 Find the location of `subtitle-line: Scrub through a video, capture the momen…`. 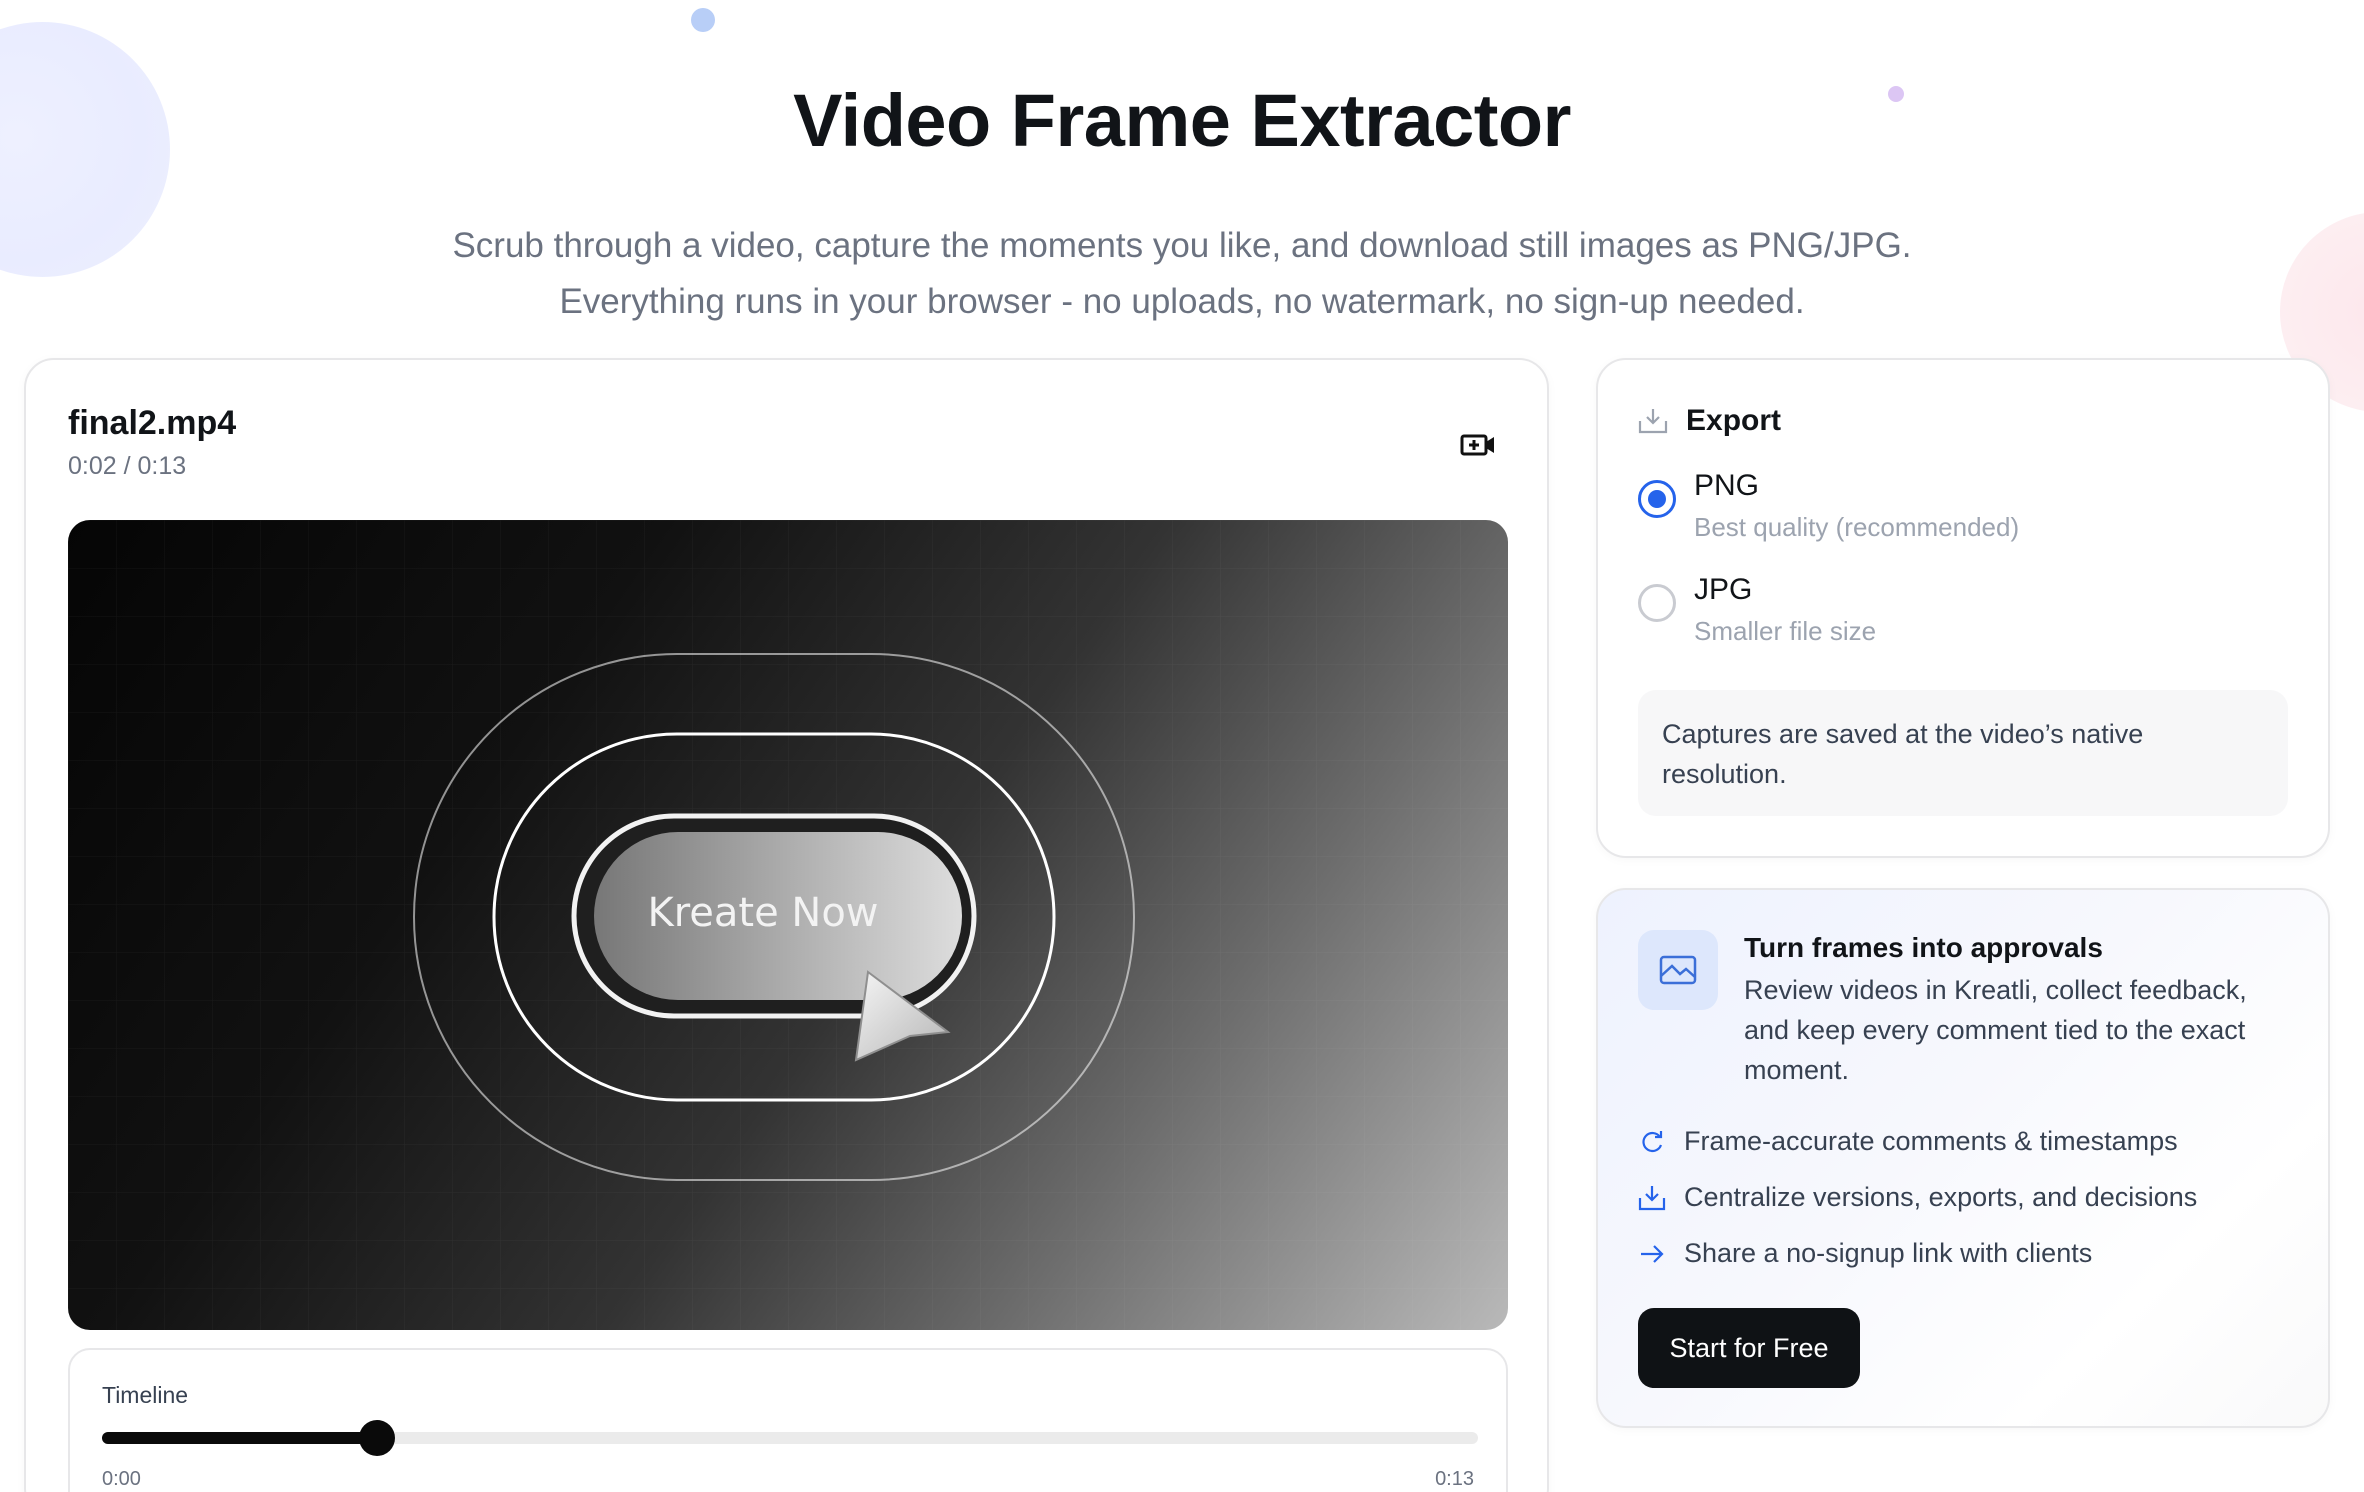

subtitle-line: Scrub through a video, capture the momen… is located at coordinates (1182, 245).